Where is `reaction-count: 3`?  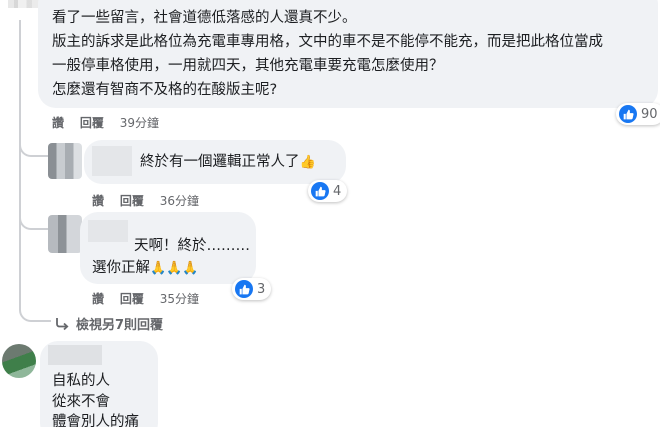 reaction-count: 3 is located at coordinates (252, 289).